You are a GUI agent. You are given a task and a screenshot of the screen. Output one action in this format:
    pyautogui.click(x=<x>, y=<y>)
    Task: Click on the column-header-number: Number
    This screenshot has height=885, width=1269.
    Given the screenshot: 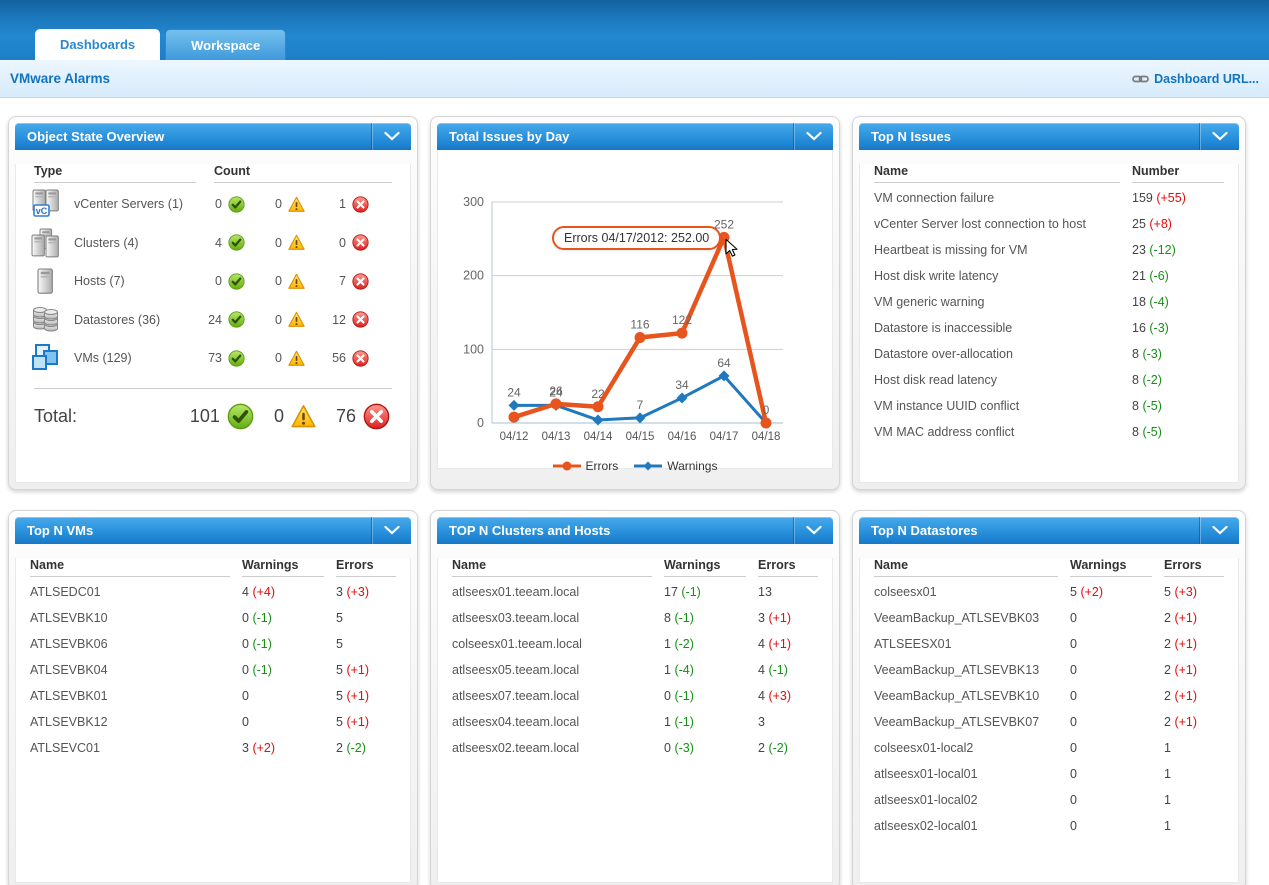 What is the action you would take?
    pyautogui.click(x=1178, y=173)
    